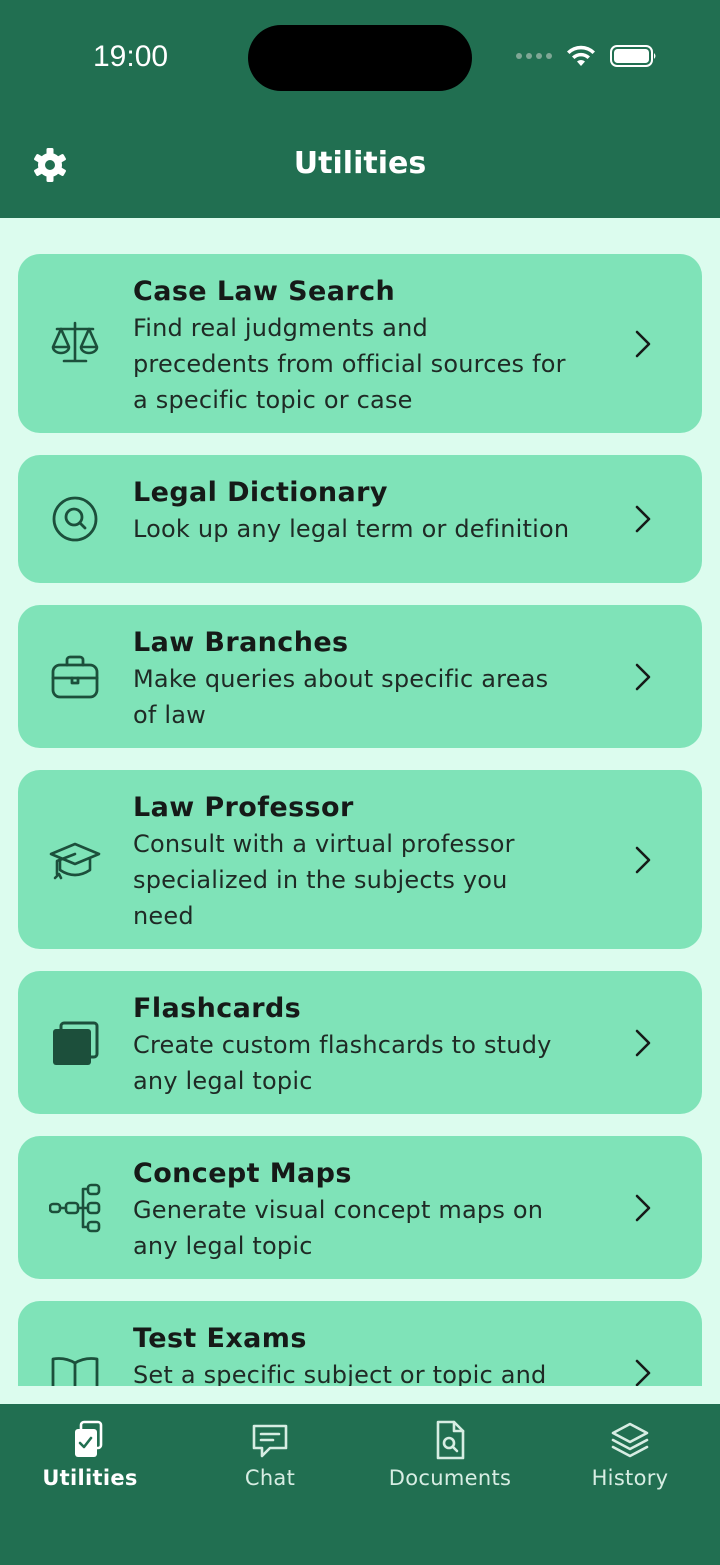 Image resolution: width=720 pixels, height=1565 pixels. What do you see at coordinates (534, 56) in the screenshot?
I see `signal-icon` at bounding box center [534, 56].